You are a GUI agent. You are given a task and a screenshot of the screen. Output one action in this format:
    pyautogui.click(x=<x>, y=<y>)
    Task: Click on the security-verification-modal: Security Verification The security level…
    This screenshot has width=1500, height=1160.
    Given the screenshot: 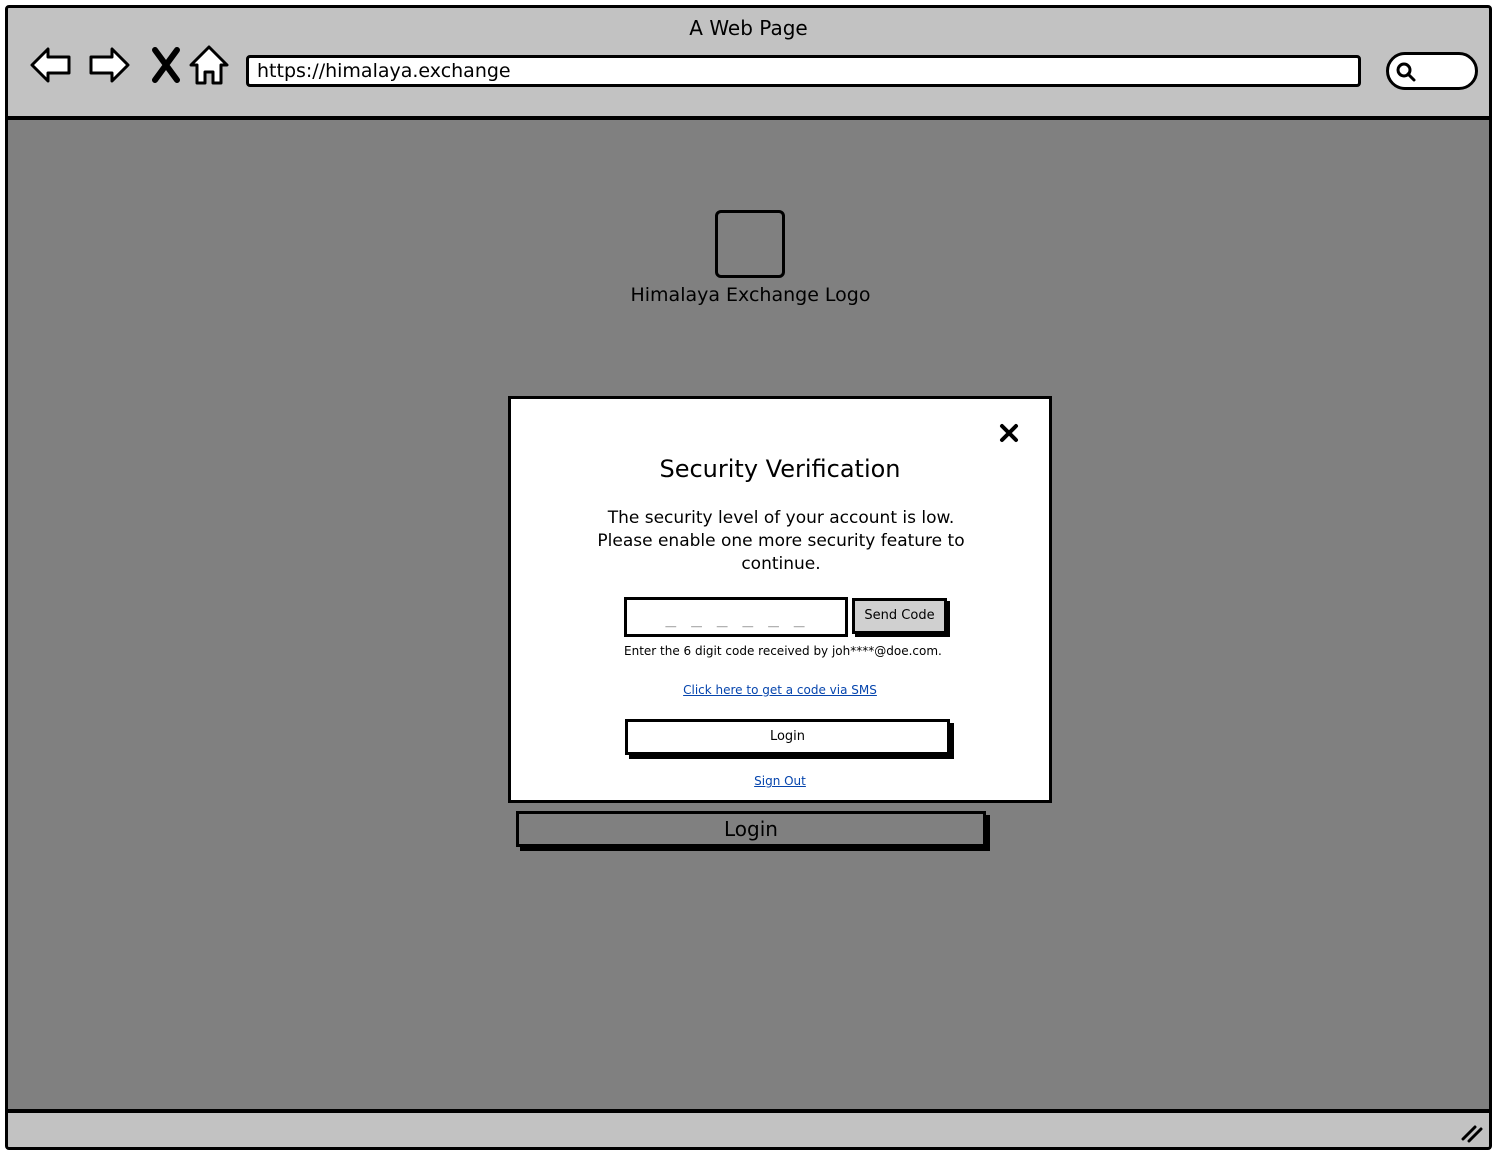 What is the action you would take?
    pyautogui.click(x=780, y=599)
    